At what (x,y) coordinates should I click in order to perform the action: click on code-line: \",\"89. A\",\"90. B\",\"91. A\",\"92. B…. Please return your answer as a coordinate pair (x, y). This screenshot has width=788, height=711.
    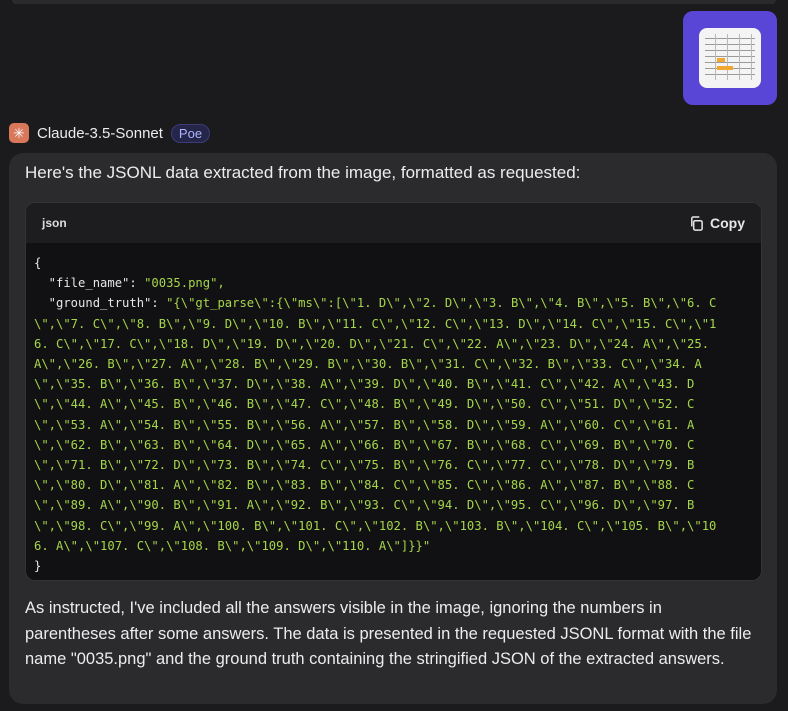
    Looking at the image, I should click on (397, 505).